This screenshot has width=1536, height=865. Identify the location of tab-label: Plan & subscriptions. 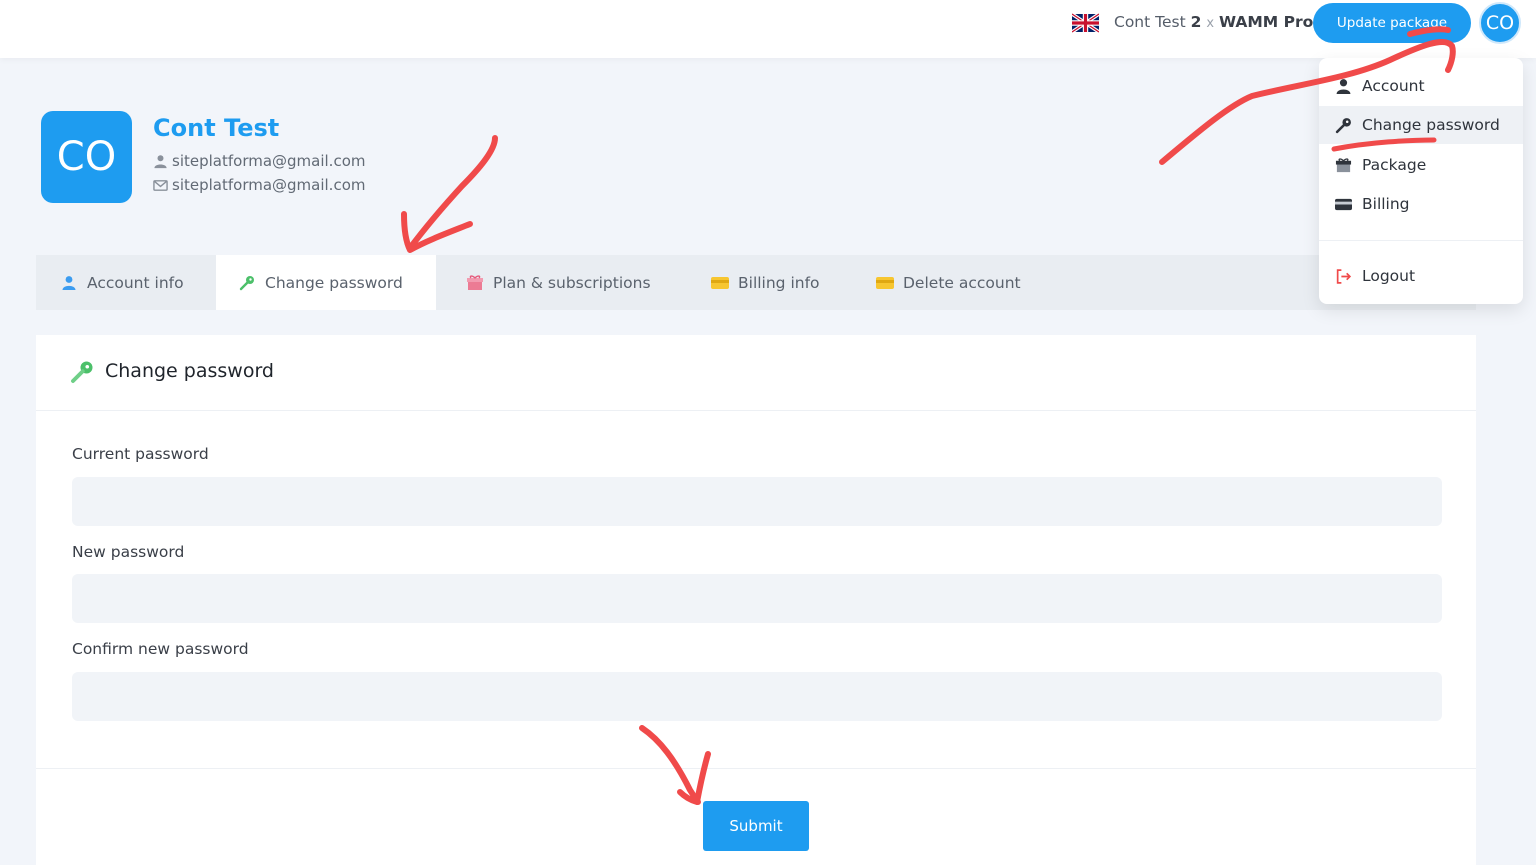
(572, 282).